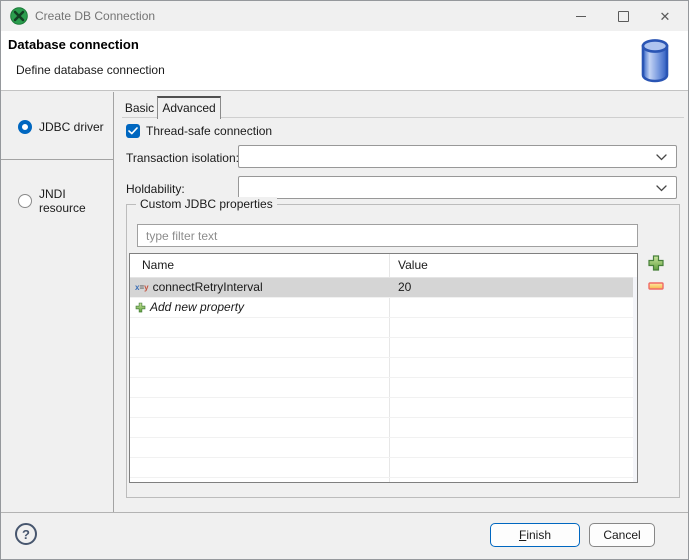  I want to click on help-button: ?, so click(26, 534).